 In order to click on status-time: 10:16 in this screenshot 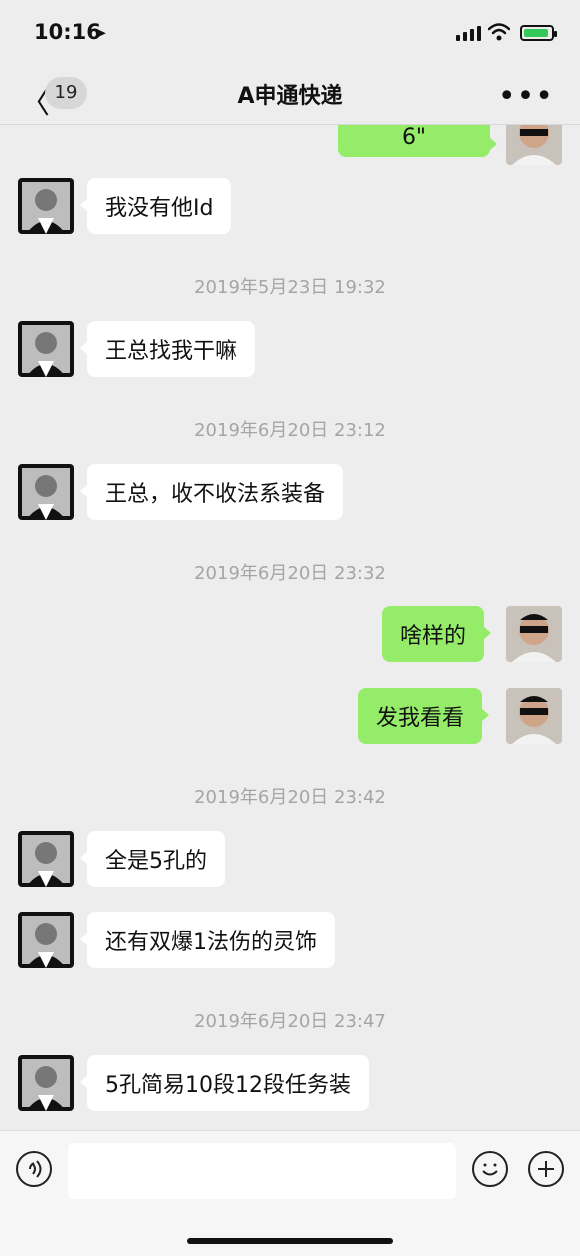, I will do `click(67, 32)`.